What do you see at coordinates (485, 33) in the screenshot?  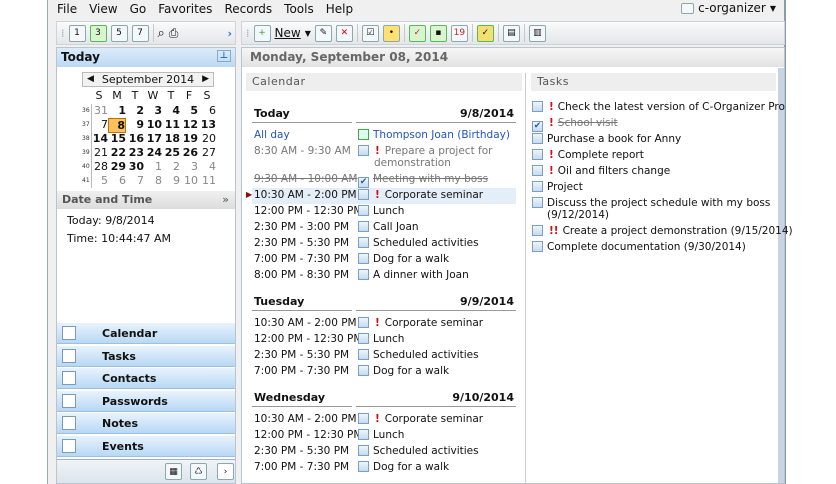 I see `reminders-icon: ✓` at bounding box center [485, 33].